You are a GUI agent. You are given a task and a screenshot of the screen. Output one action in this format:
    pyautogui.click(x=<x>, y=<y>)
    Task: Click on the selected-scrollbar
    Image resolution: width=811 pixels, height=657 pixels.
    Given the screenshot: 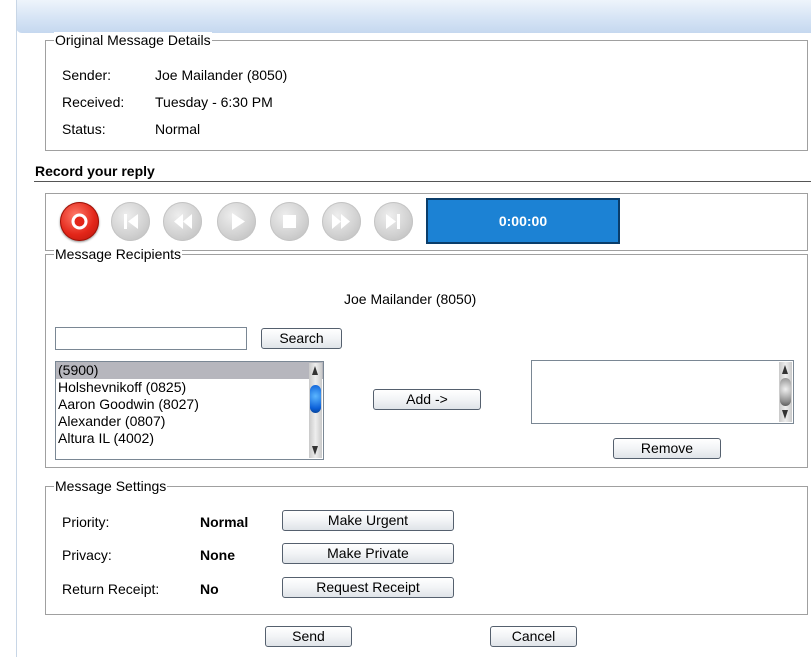 What is the action you would take?
    pyautogui.click(x=785, y=392)
    